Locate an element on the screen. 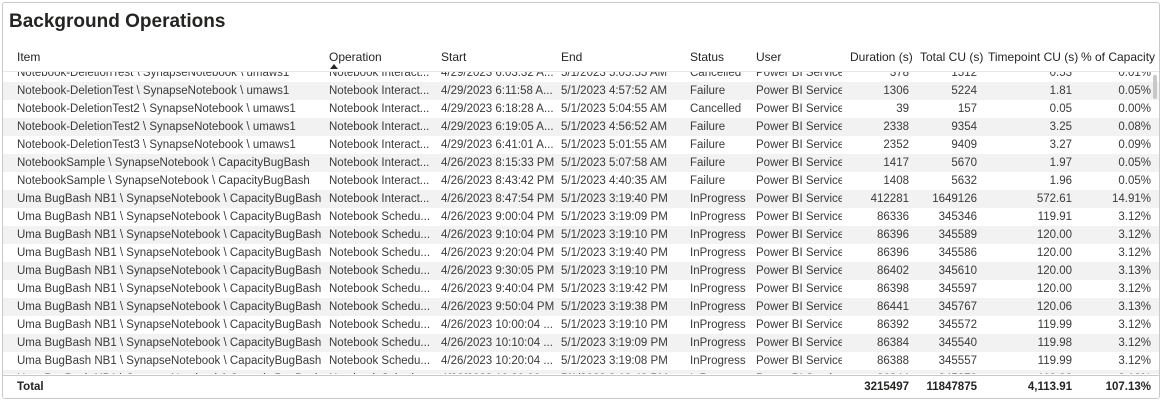 This screenshot has width=1162, height=401. column-header-end: End is located at coordinates (571, 57).